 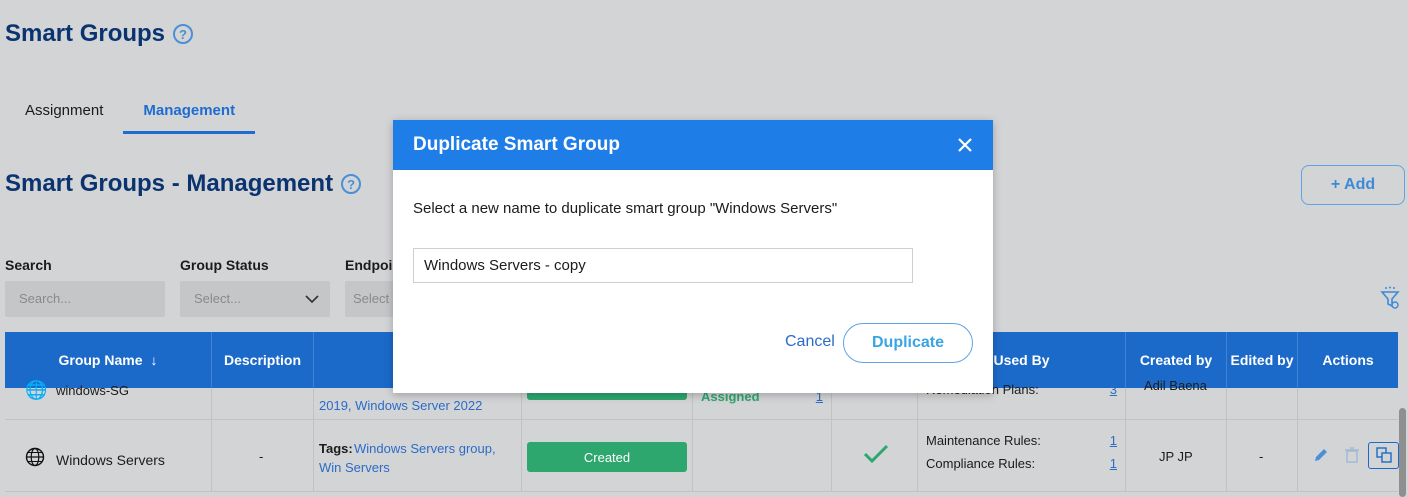 What do you see at coordinates (516, 144) in the screenshot?
I see `modal-title: Duplicate Smart Group` at bounding box center [516, 144].